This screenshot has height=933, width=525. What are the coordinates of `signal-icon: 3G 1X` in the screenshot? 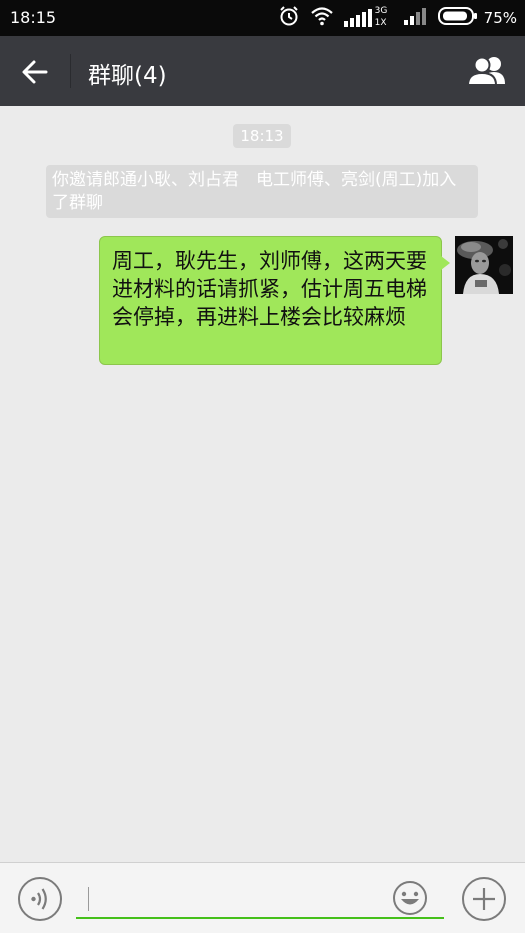 It's located at (368, 17).